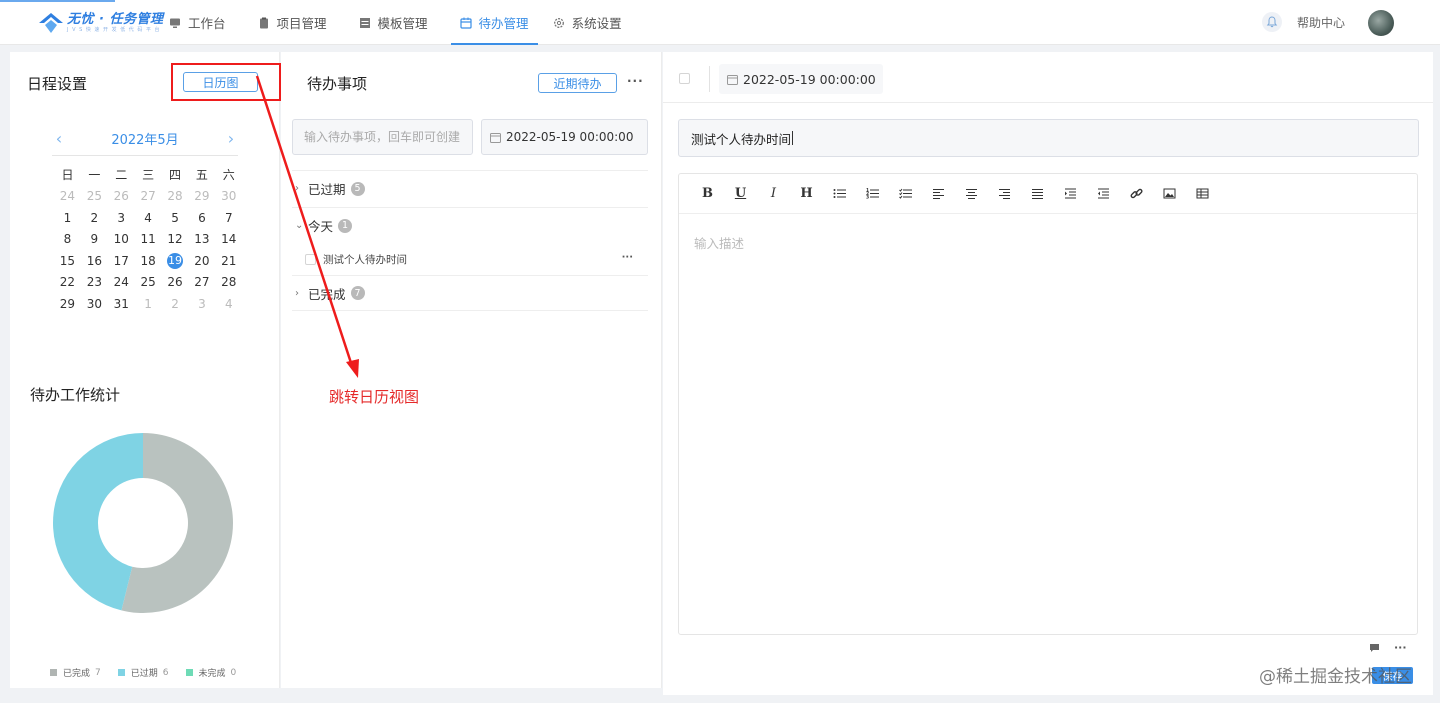 This screenshot has width=1440, height=703. Describe the element at coordinates (1321, 22) in the screenshot. I see `help-center-link: 帮助中心` at that location.